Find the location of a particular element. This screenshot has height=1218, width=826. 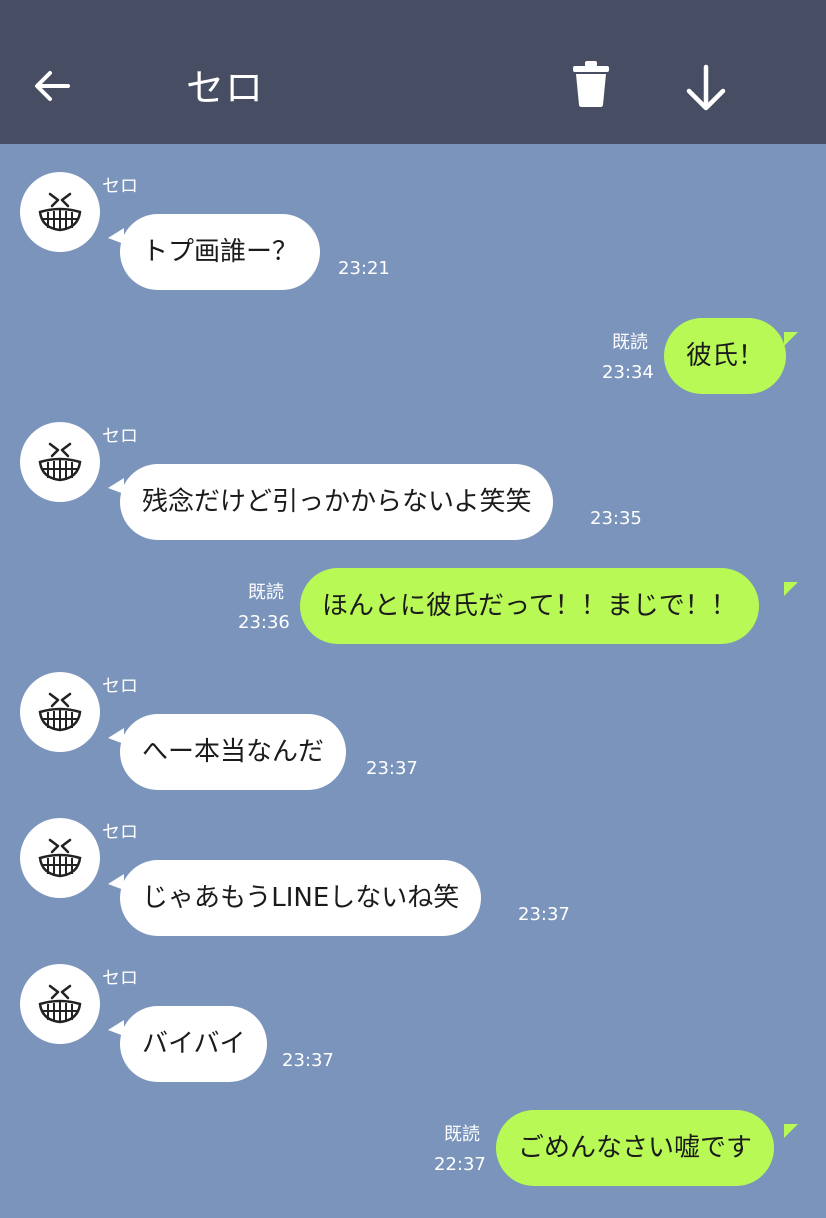

download-button is located at coordinates (706, 88).